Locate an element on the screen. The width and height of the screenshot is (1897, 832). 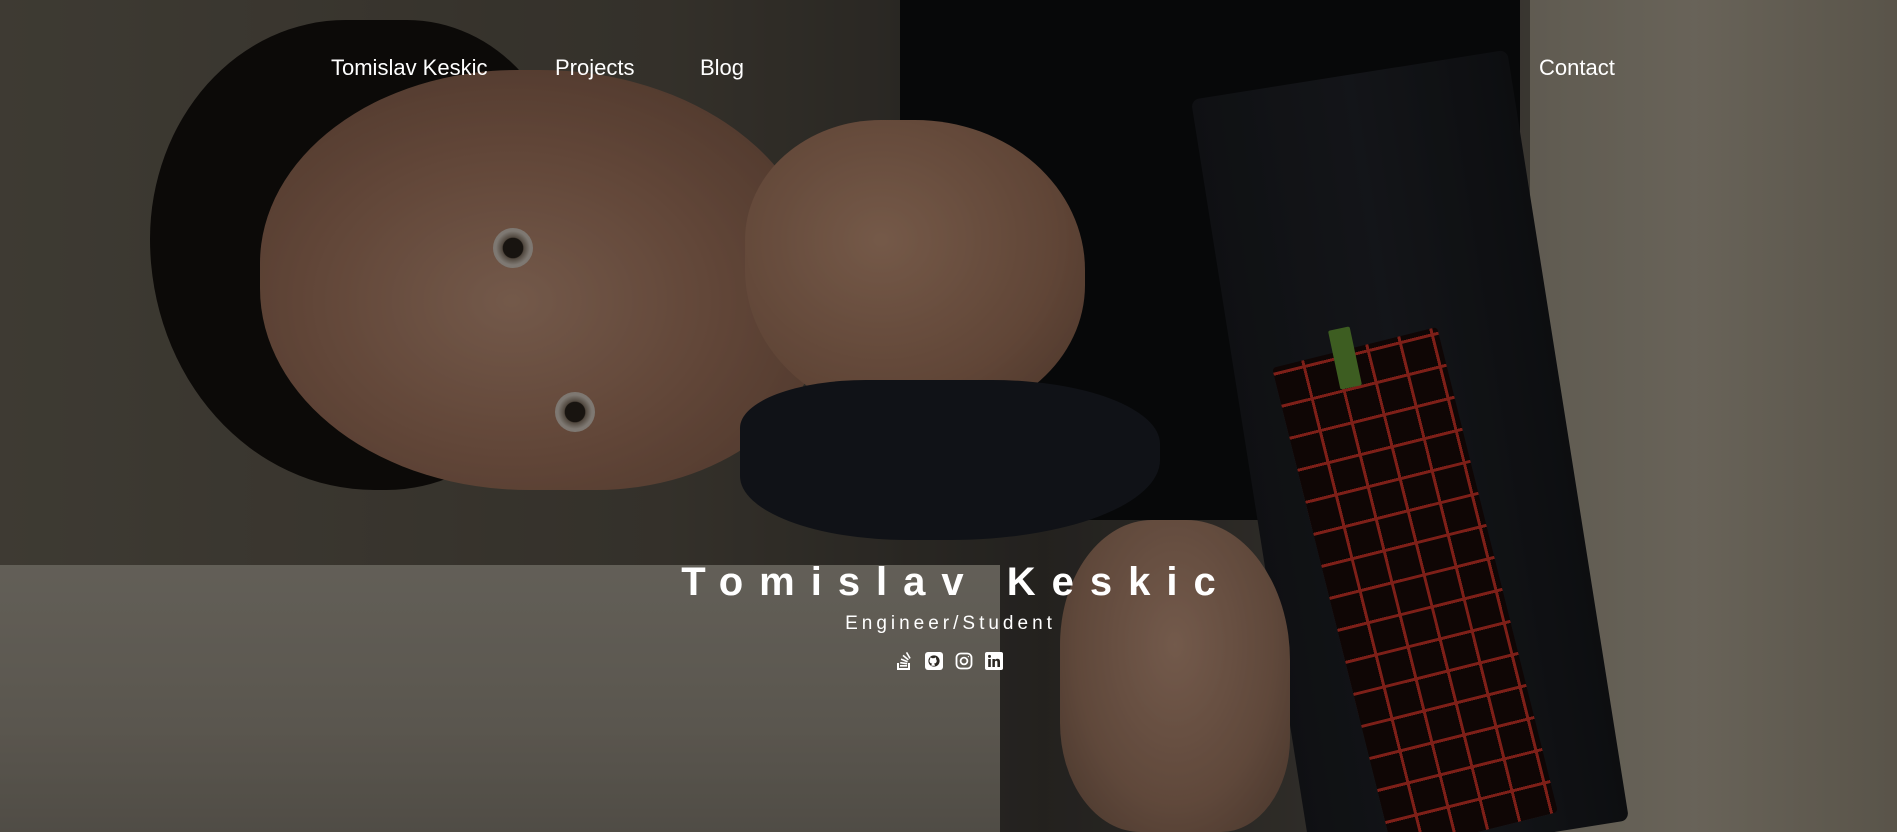
instagram-icon is located at coordinates (964, 661).